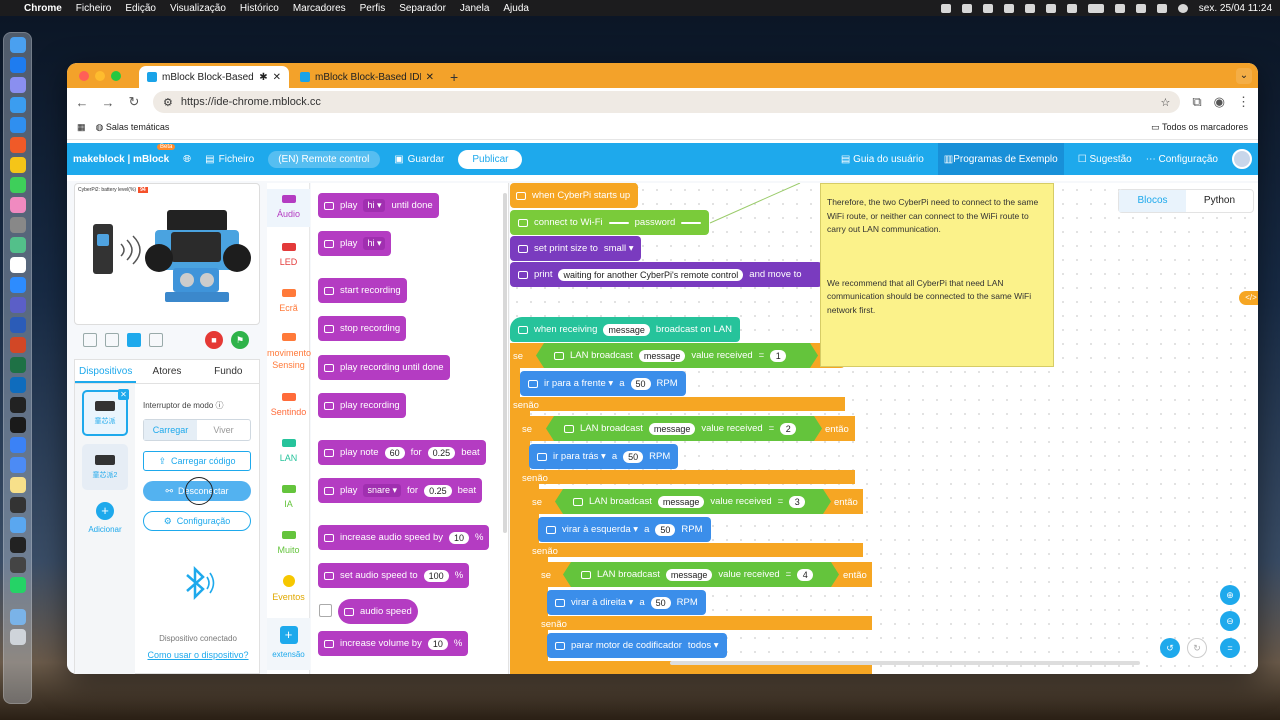 Image resolution: width=1280 pixels, height=720 pixels. I want to click on block-audio-speed: audio speed, so click(378, 611).